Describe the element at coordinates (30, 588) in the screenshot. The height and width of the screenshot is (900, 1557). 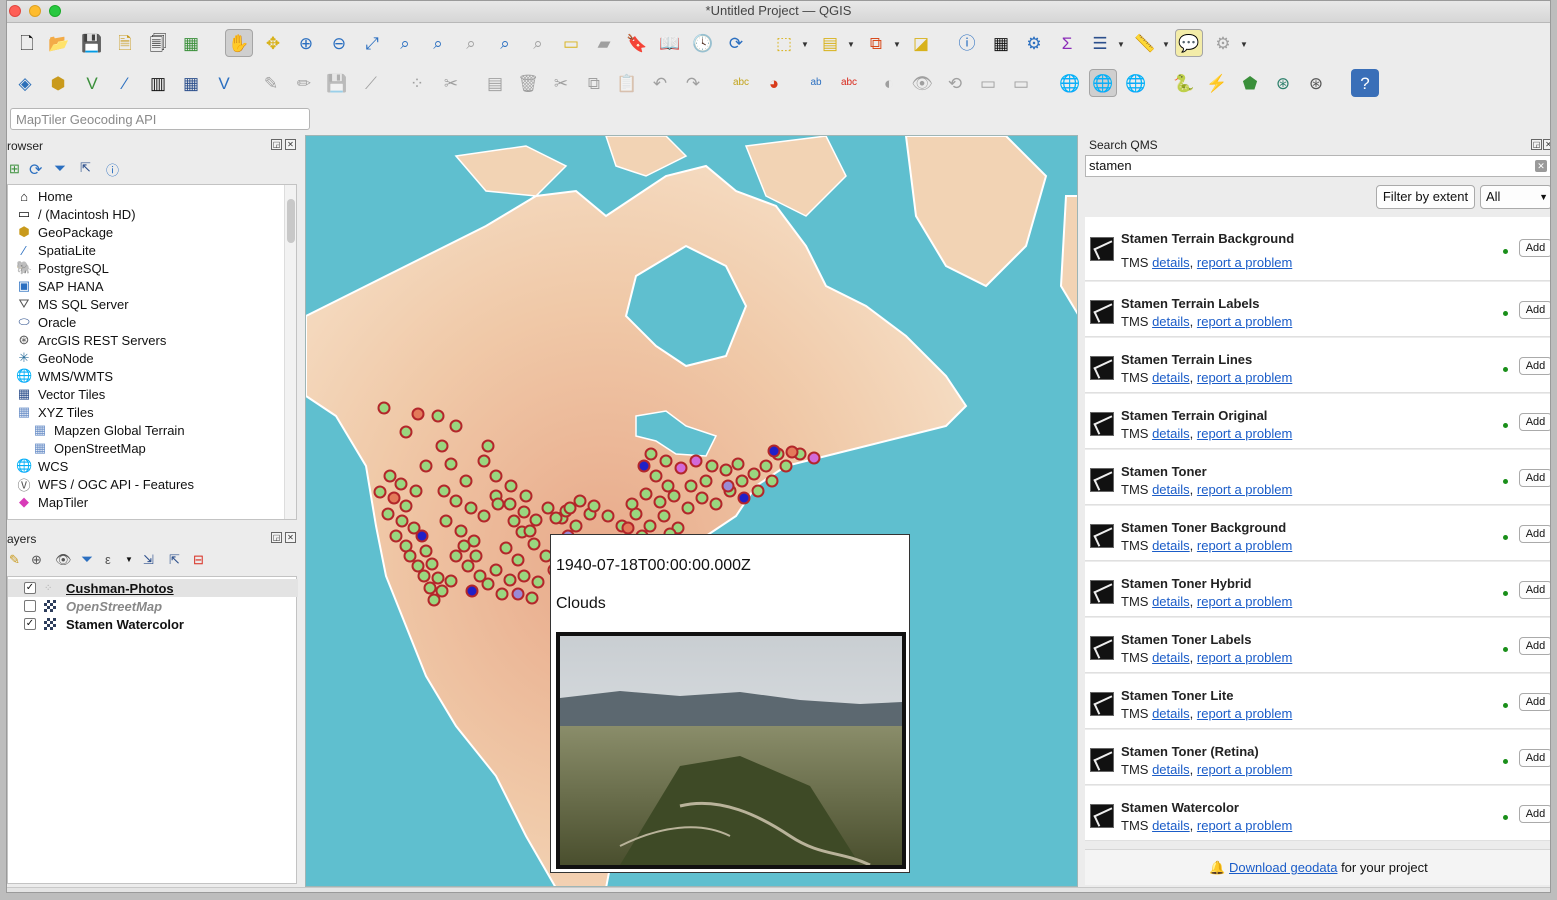
I see `layer-visibility-checkbox: ✓` at that location.